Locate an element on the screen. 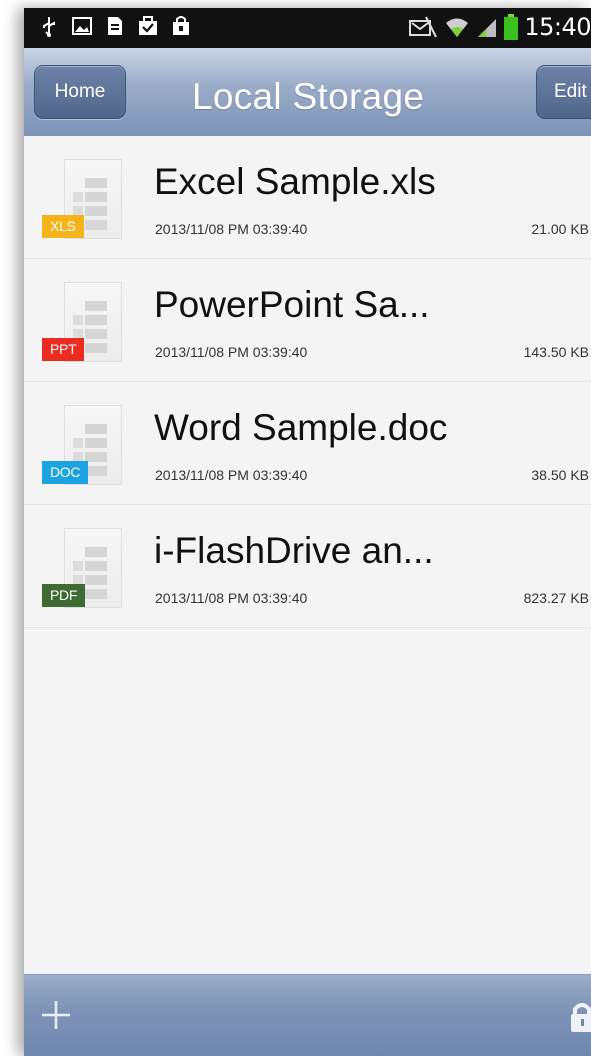  ppt-file-icon: PPT is located at coordinates (83, 325).